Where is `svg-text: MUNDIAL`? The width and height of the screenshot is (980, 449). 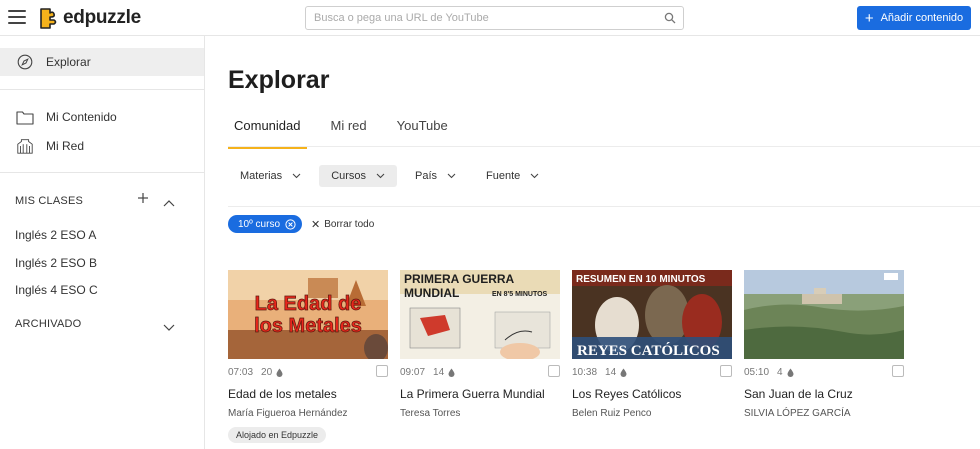 svg-text: MUNDIAL is located at coordinates (431, 293).